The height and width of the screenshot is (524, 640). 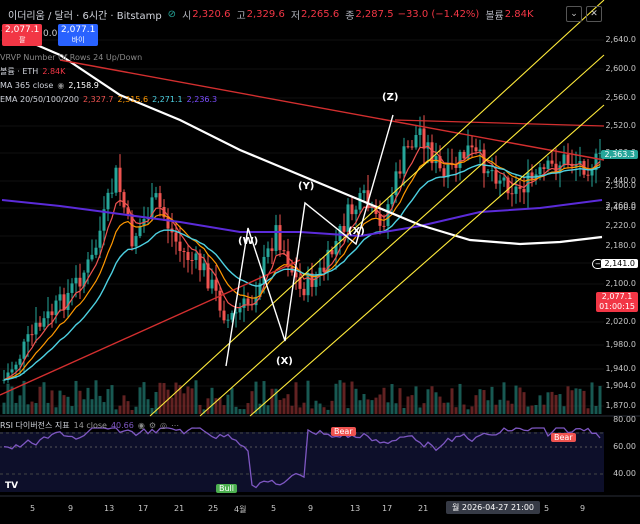 What do you see at coordinates (598, 264) in the screenshot?
I see `ma-alert-icon: −` at bounding box center [598, 264].